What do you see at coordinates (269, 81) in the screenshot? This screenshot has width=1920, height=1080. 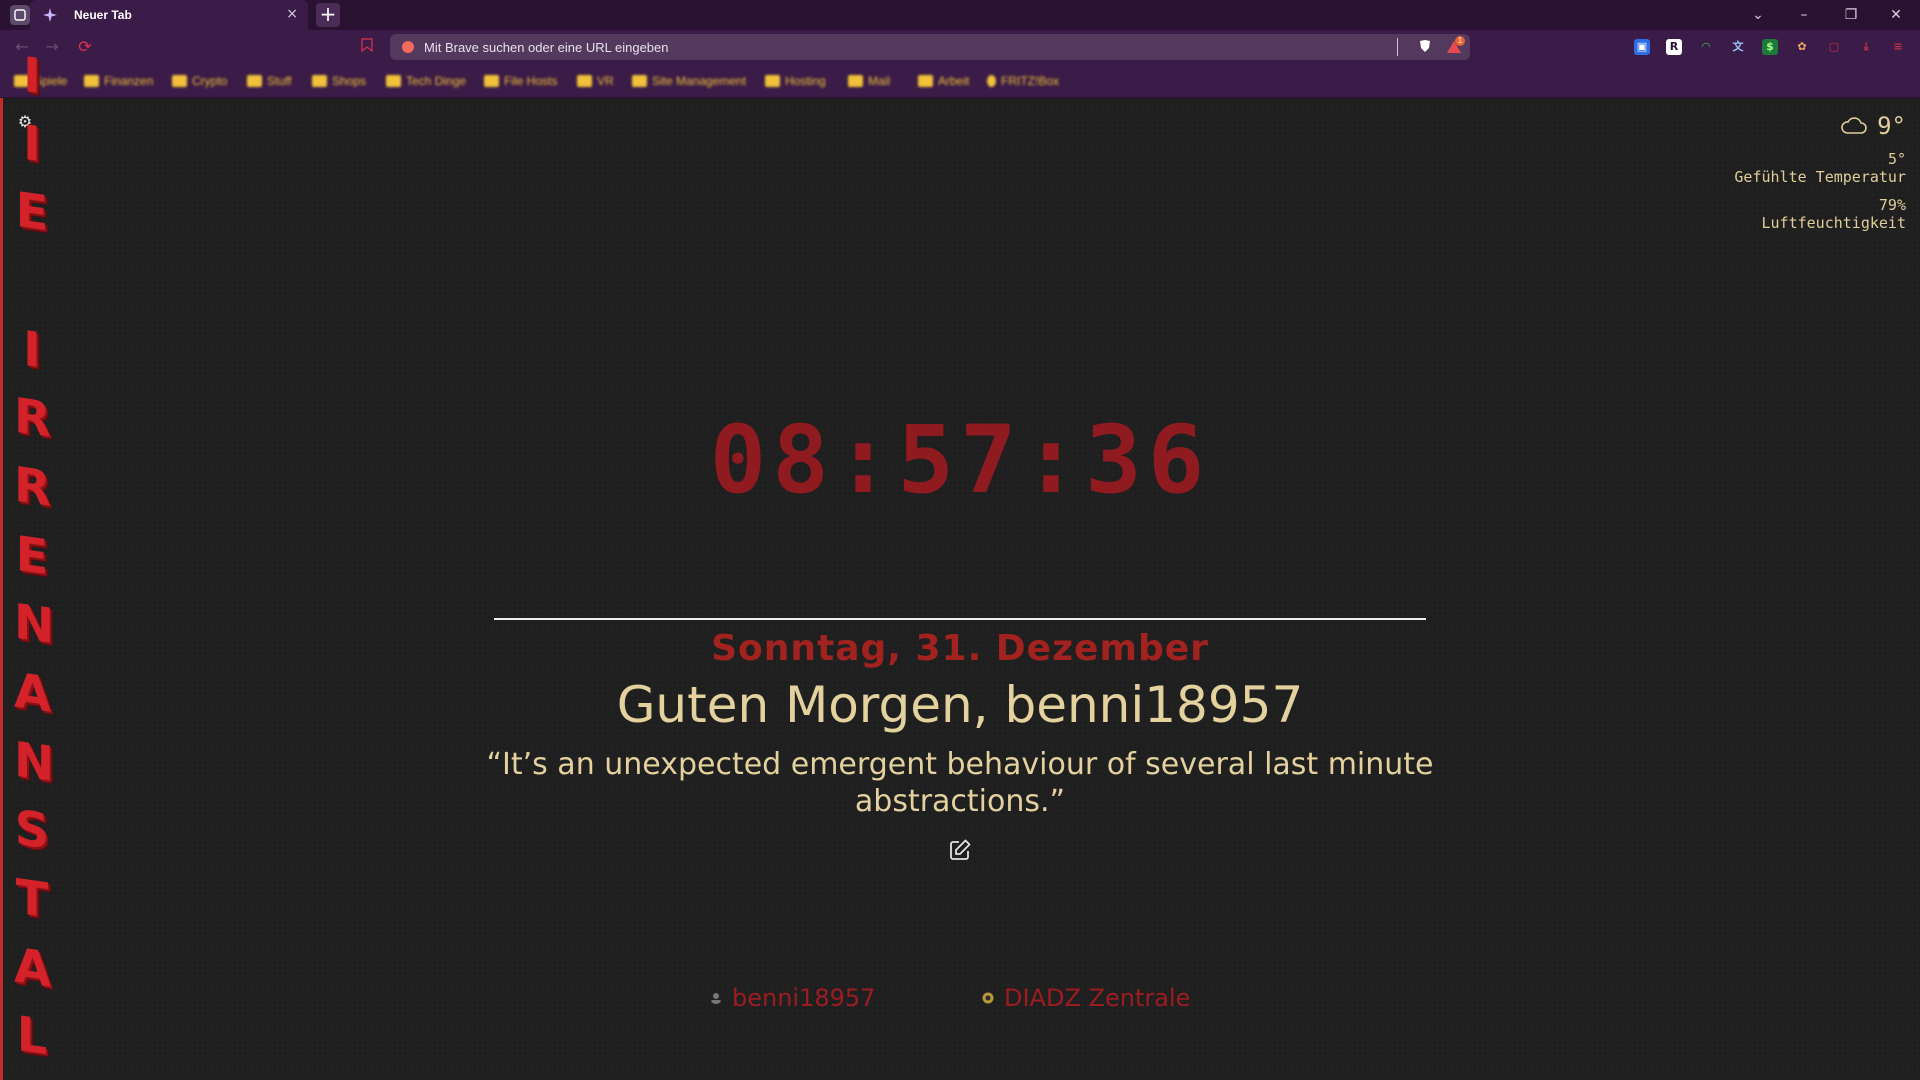 I see `bookmark-folder: Stuff` at bounding box center [269, 81].